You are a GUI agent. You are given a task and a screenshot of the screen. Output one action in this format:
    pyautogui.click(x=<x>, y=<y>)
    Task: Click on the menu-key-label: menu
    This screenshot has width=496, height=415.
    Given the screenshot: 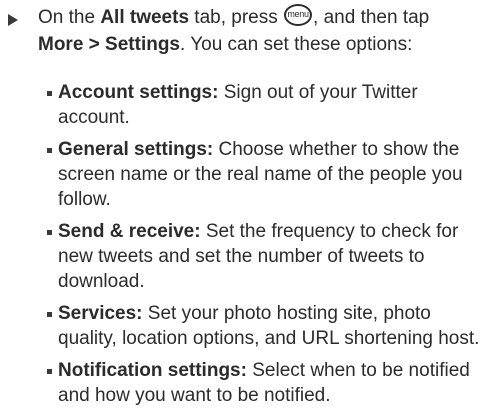 What is the action you would take?
    pyautogui.click(x=298, y=13)
    